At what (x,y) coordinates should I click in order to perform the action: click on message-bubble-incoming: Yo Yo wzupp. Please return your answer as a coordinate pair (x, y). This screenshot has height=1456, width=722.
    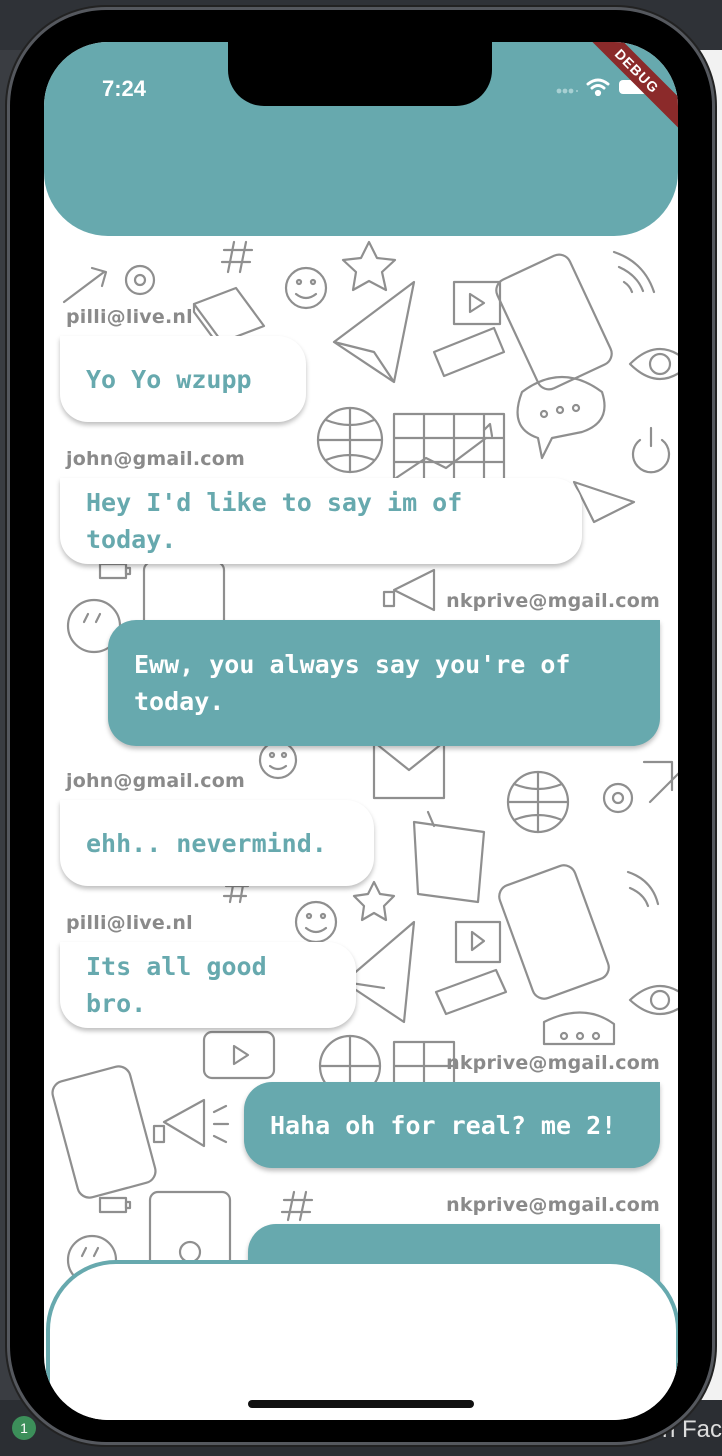
    Looking at the image, I should click on (183, 379).